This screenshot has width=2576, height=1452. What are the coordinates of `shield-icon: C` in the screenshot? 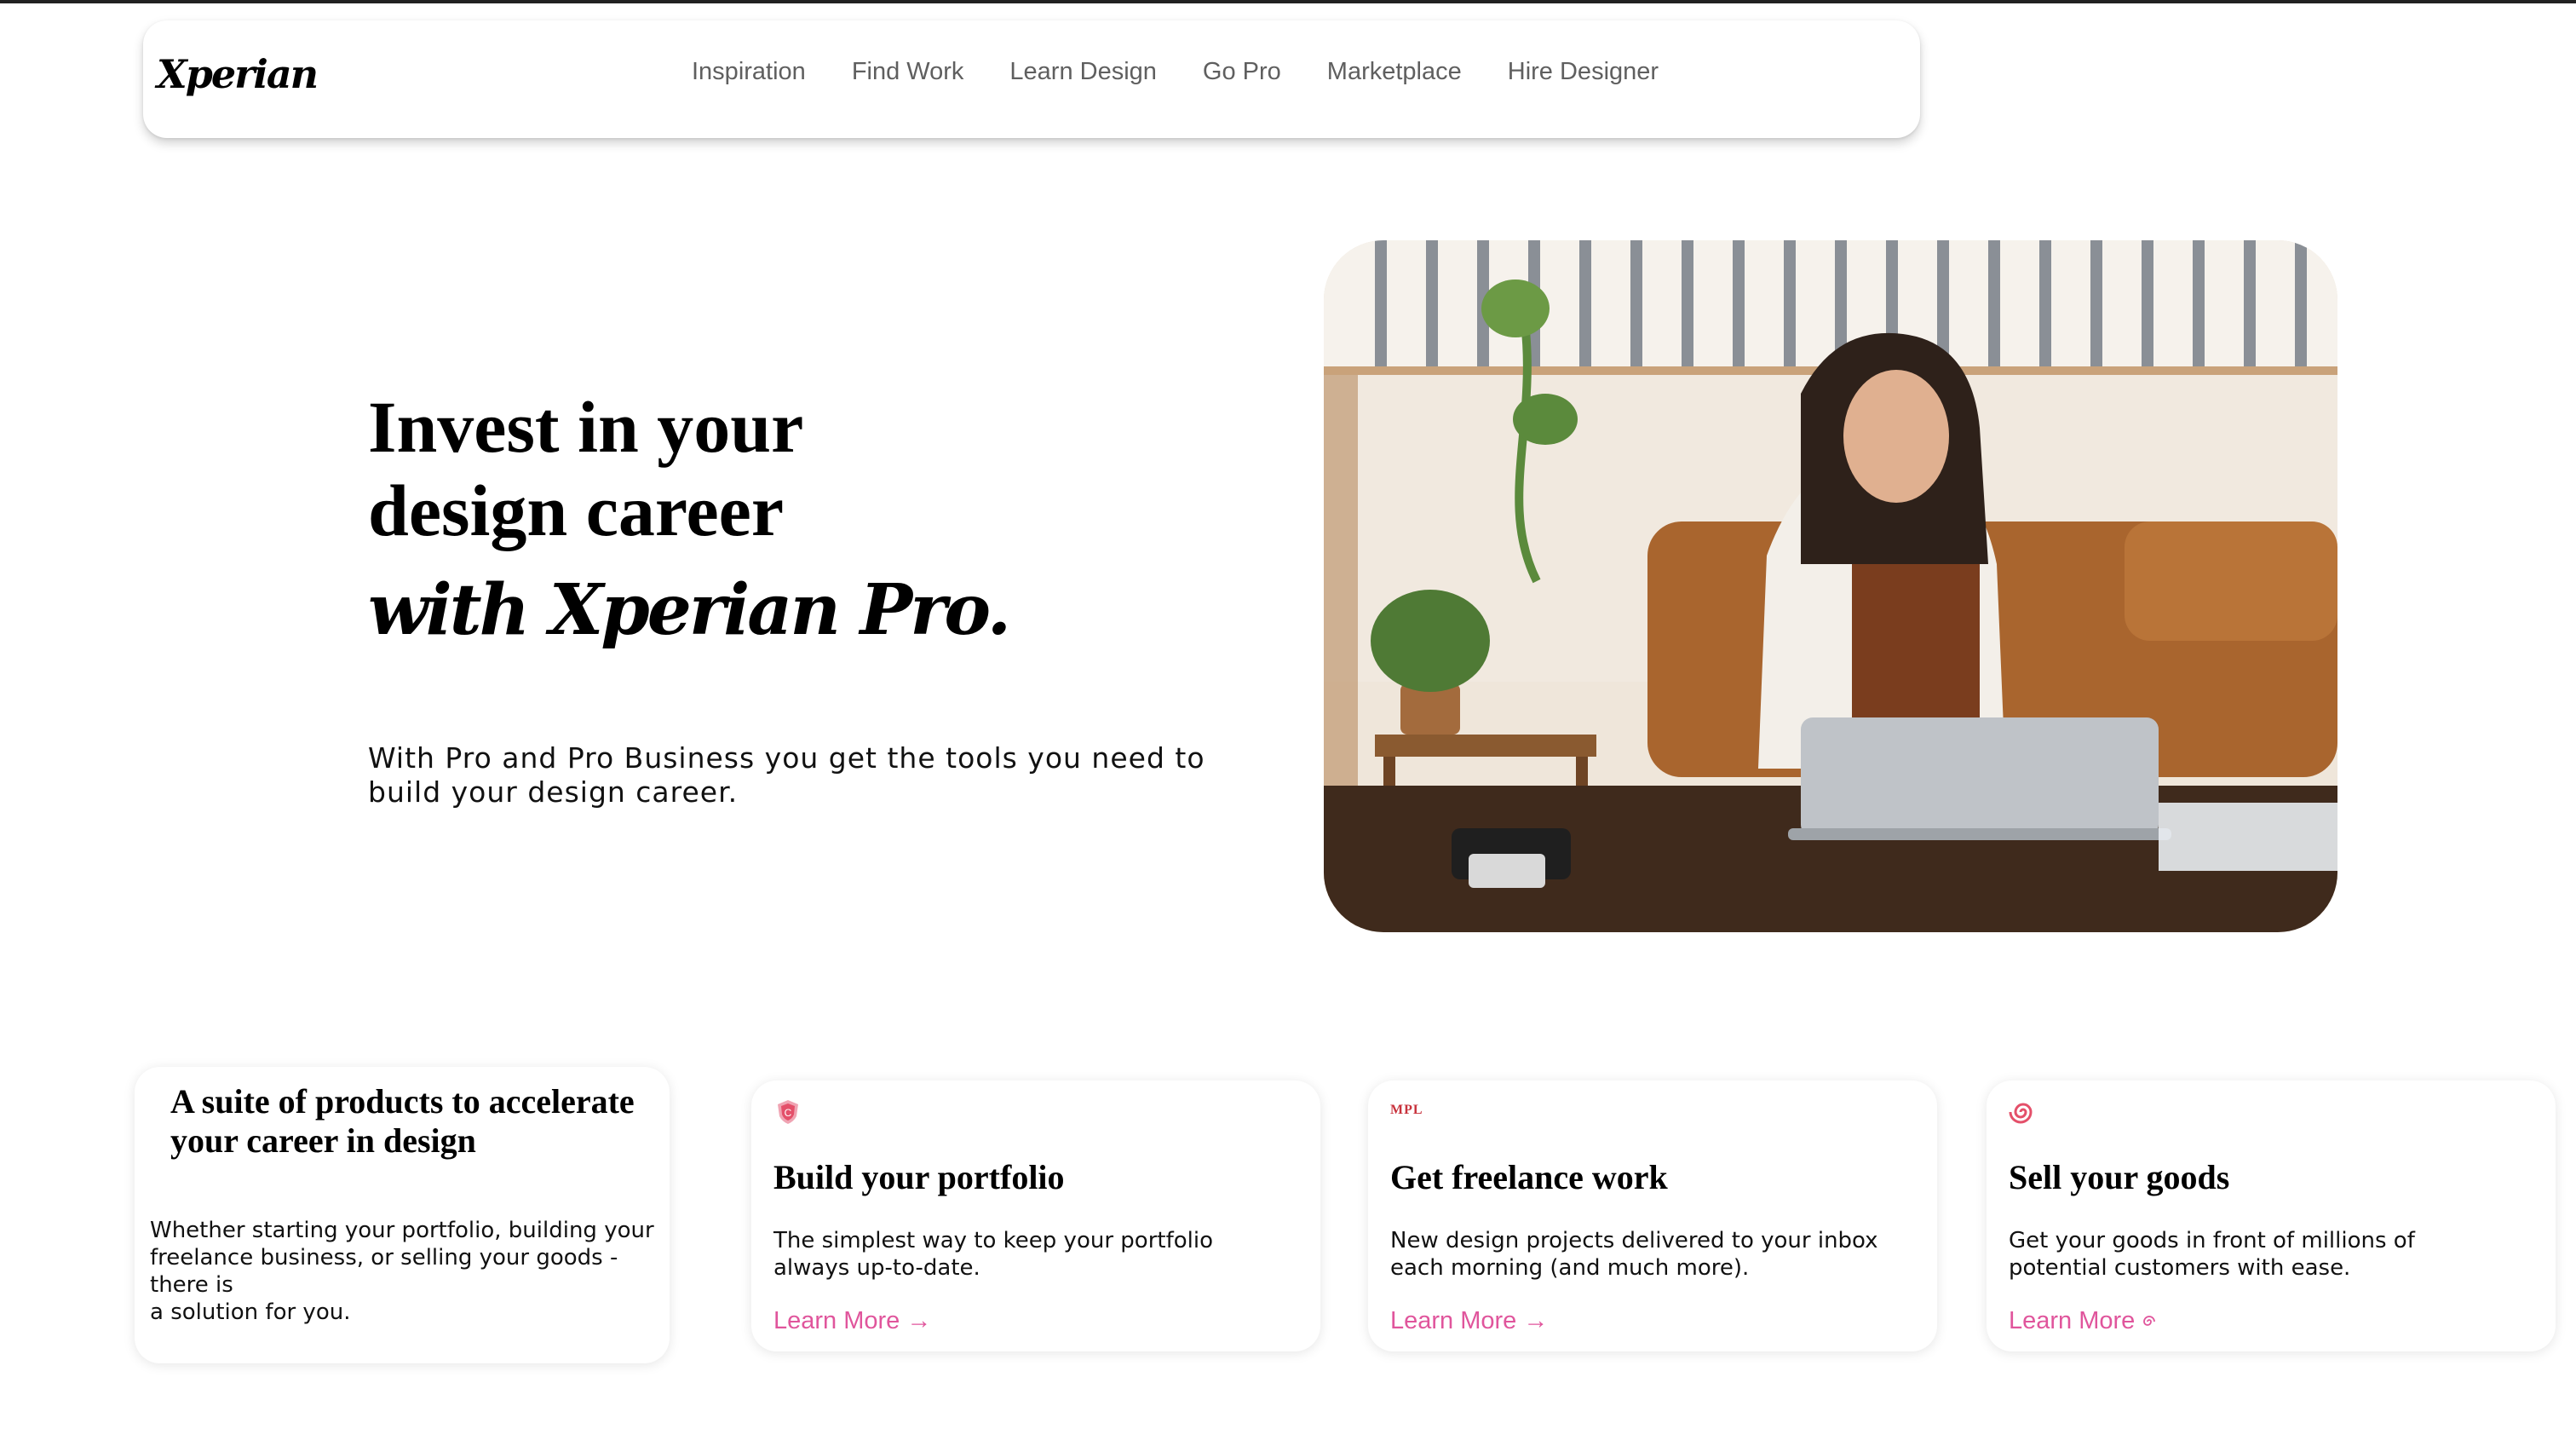 It's located at (788, 1112).